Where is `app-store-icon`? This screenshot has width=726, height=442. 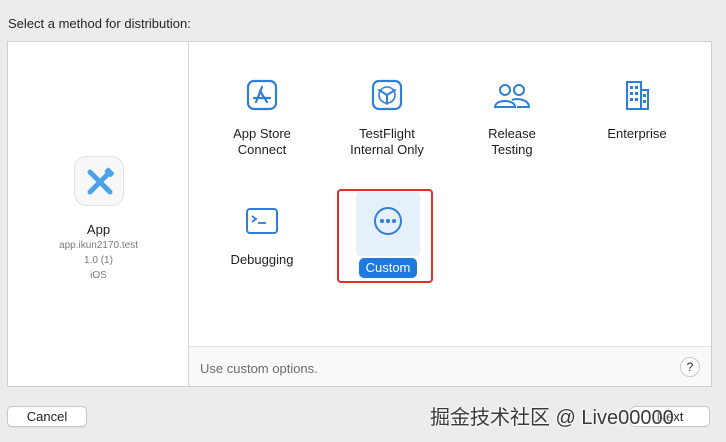
app-store-icon is located at coordinates (262, 95).